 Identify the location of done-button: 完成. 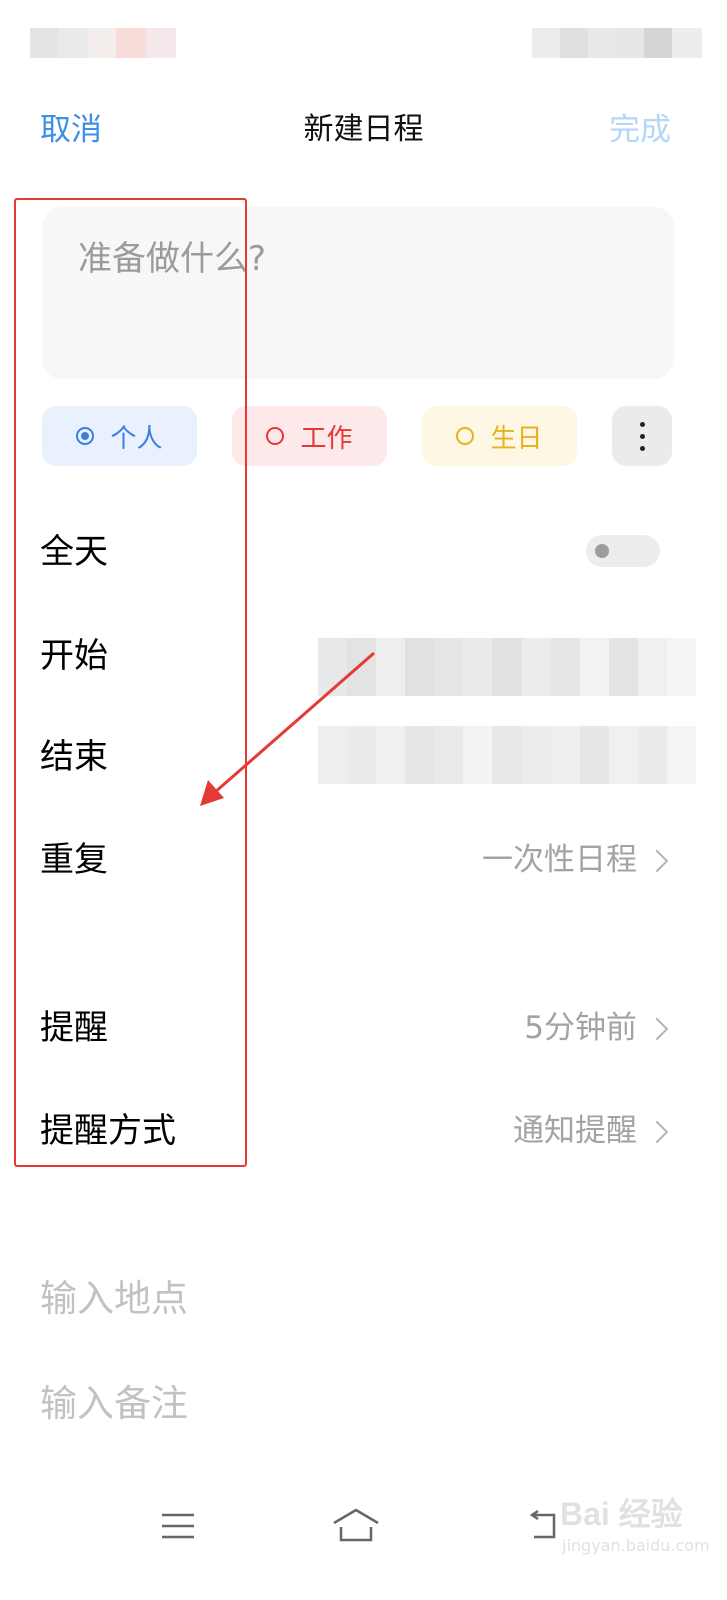
(640, 130).